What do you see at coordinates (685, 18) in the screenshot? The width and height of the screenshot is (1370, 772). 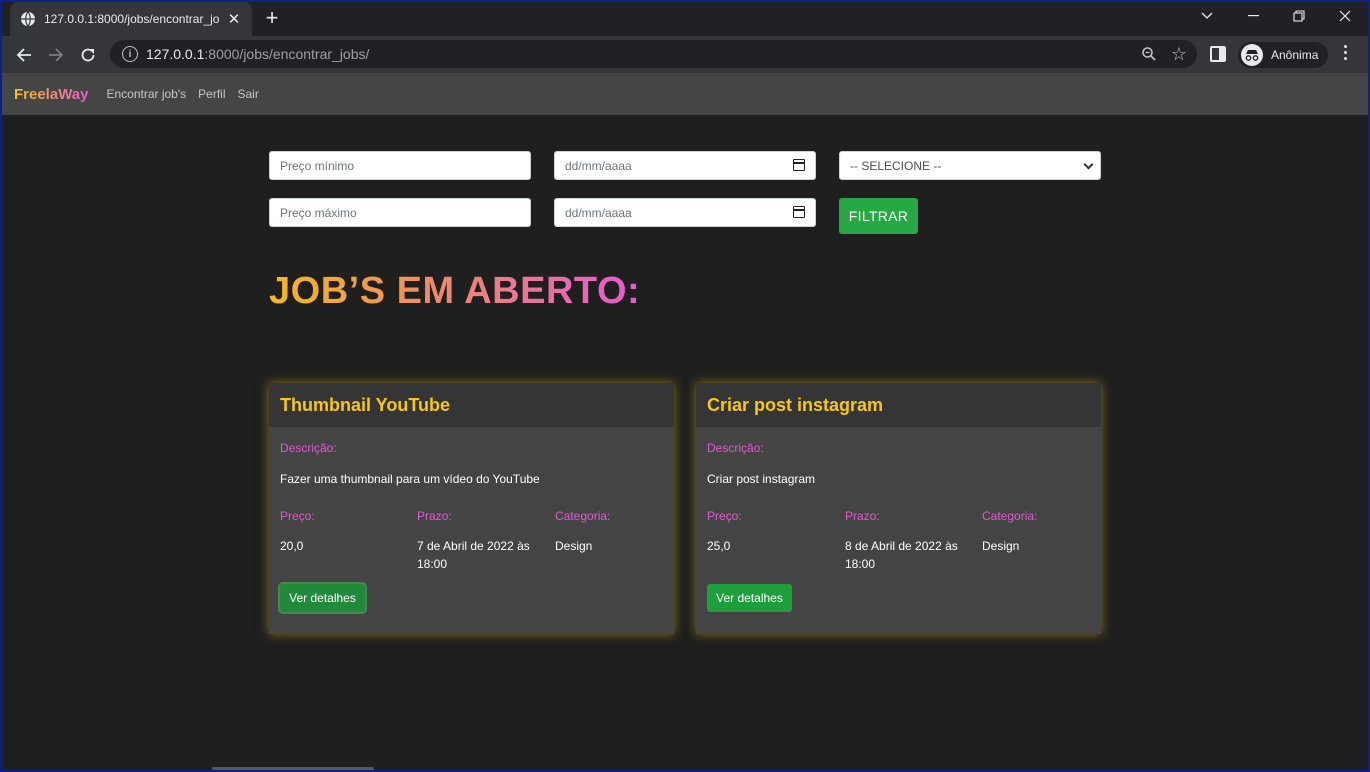 I see `browser-tabstrip: 127.0.0.1:8000/jobs/encontrar_jobs/ ✕ +` at bounding box center [685, 18].